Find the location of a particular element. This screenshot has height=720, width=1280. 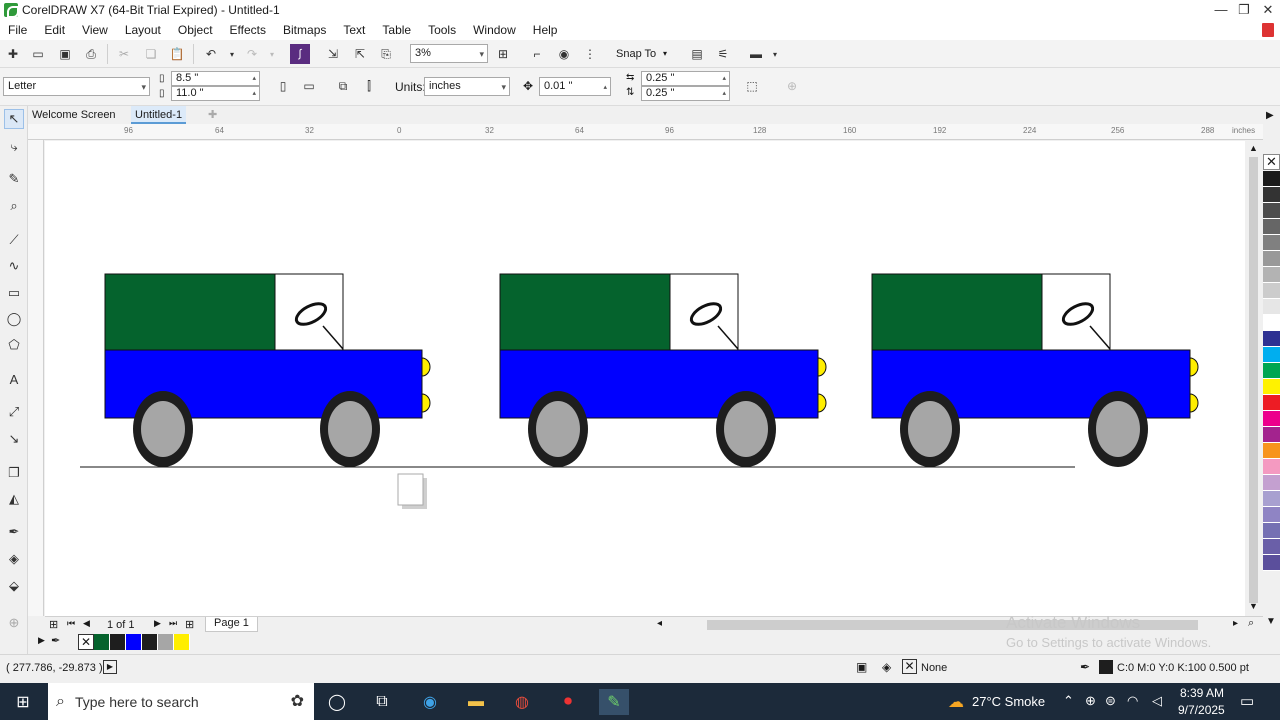

chevron-down-icon: ▾ is located at coordinates (775, 54).